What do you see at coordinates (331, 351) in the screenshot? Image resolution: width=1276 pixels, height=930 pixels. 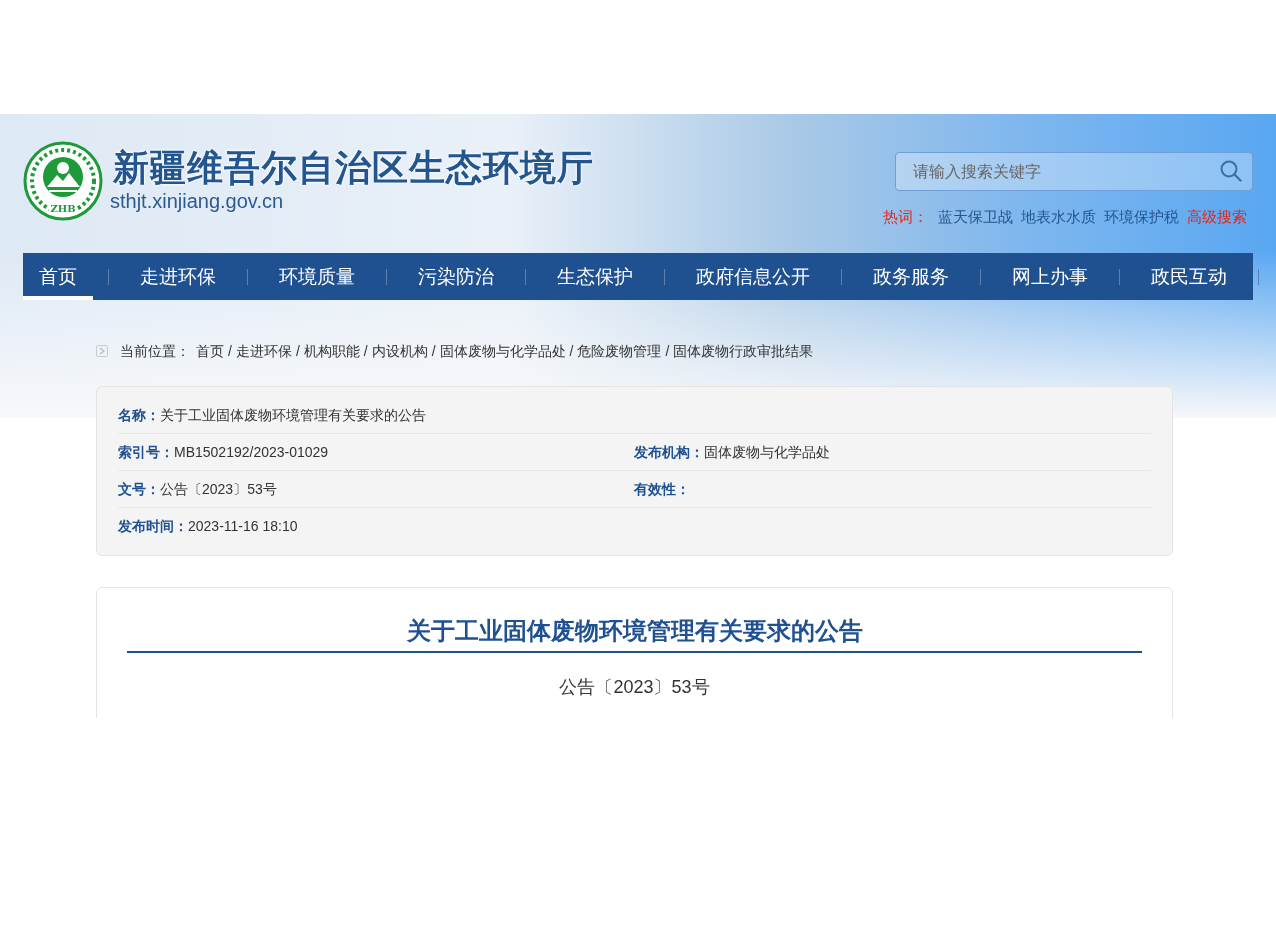 I see `breadcrumb-link: 机构职能` at bounding box center [331, 351].